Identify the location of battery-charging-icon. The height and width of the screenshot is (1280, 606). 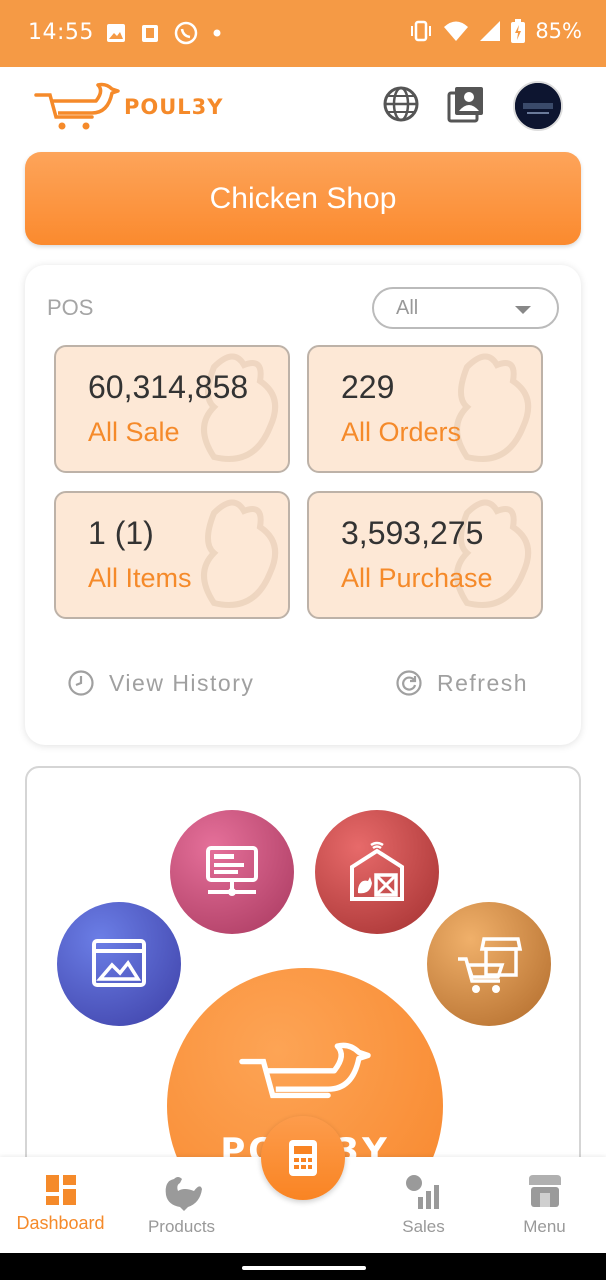
(518, 31).